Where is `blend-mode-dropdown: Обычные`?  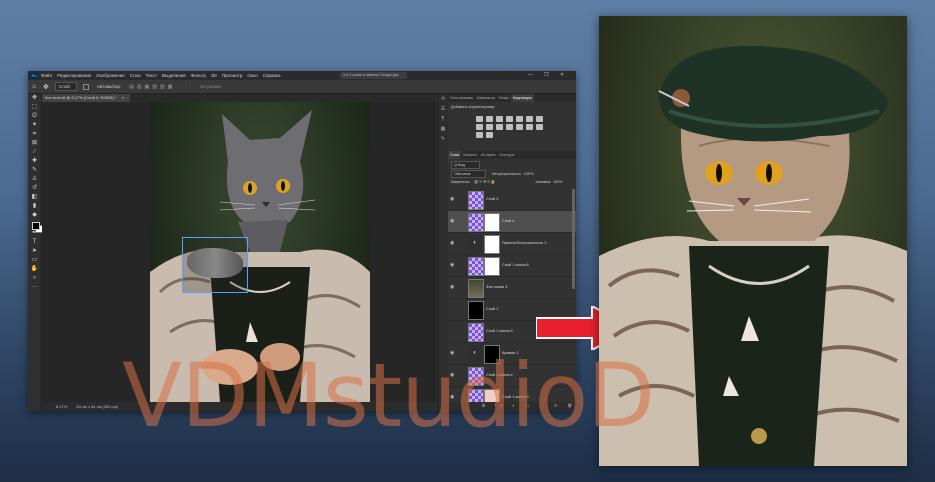 blend-mode-dropdown: Обычные is located at coordinates (468, 174).